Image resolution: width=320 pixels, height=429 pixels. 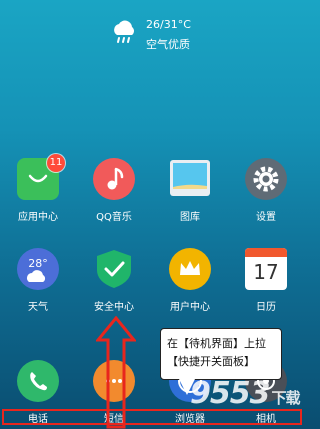 I want to click on watermark-suffix: 下载, so click(x=286, y=398).